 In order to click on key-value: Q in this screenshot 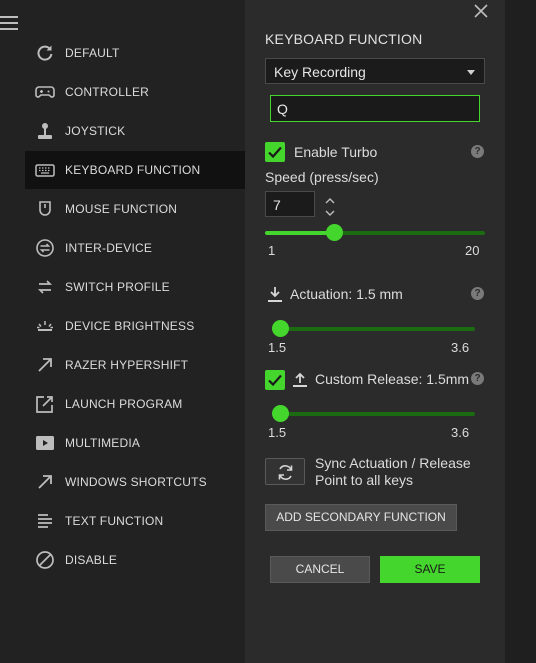, I will do `click(282, 109)`.